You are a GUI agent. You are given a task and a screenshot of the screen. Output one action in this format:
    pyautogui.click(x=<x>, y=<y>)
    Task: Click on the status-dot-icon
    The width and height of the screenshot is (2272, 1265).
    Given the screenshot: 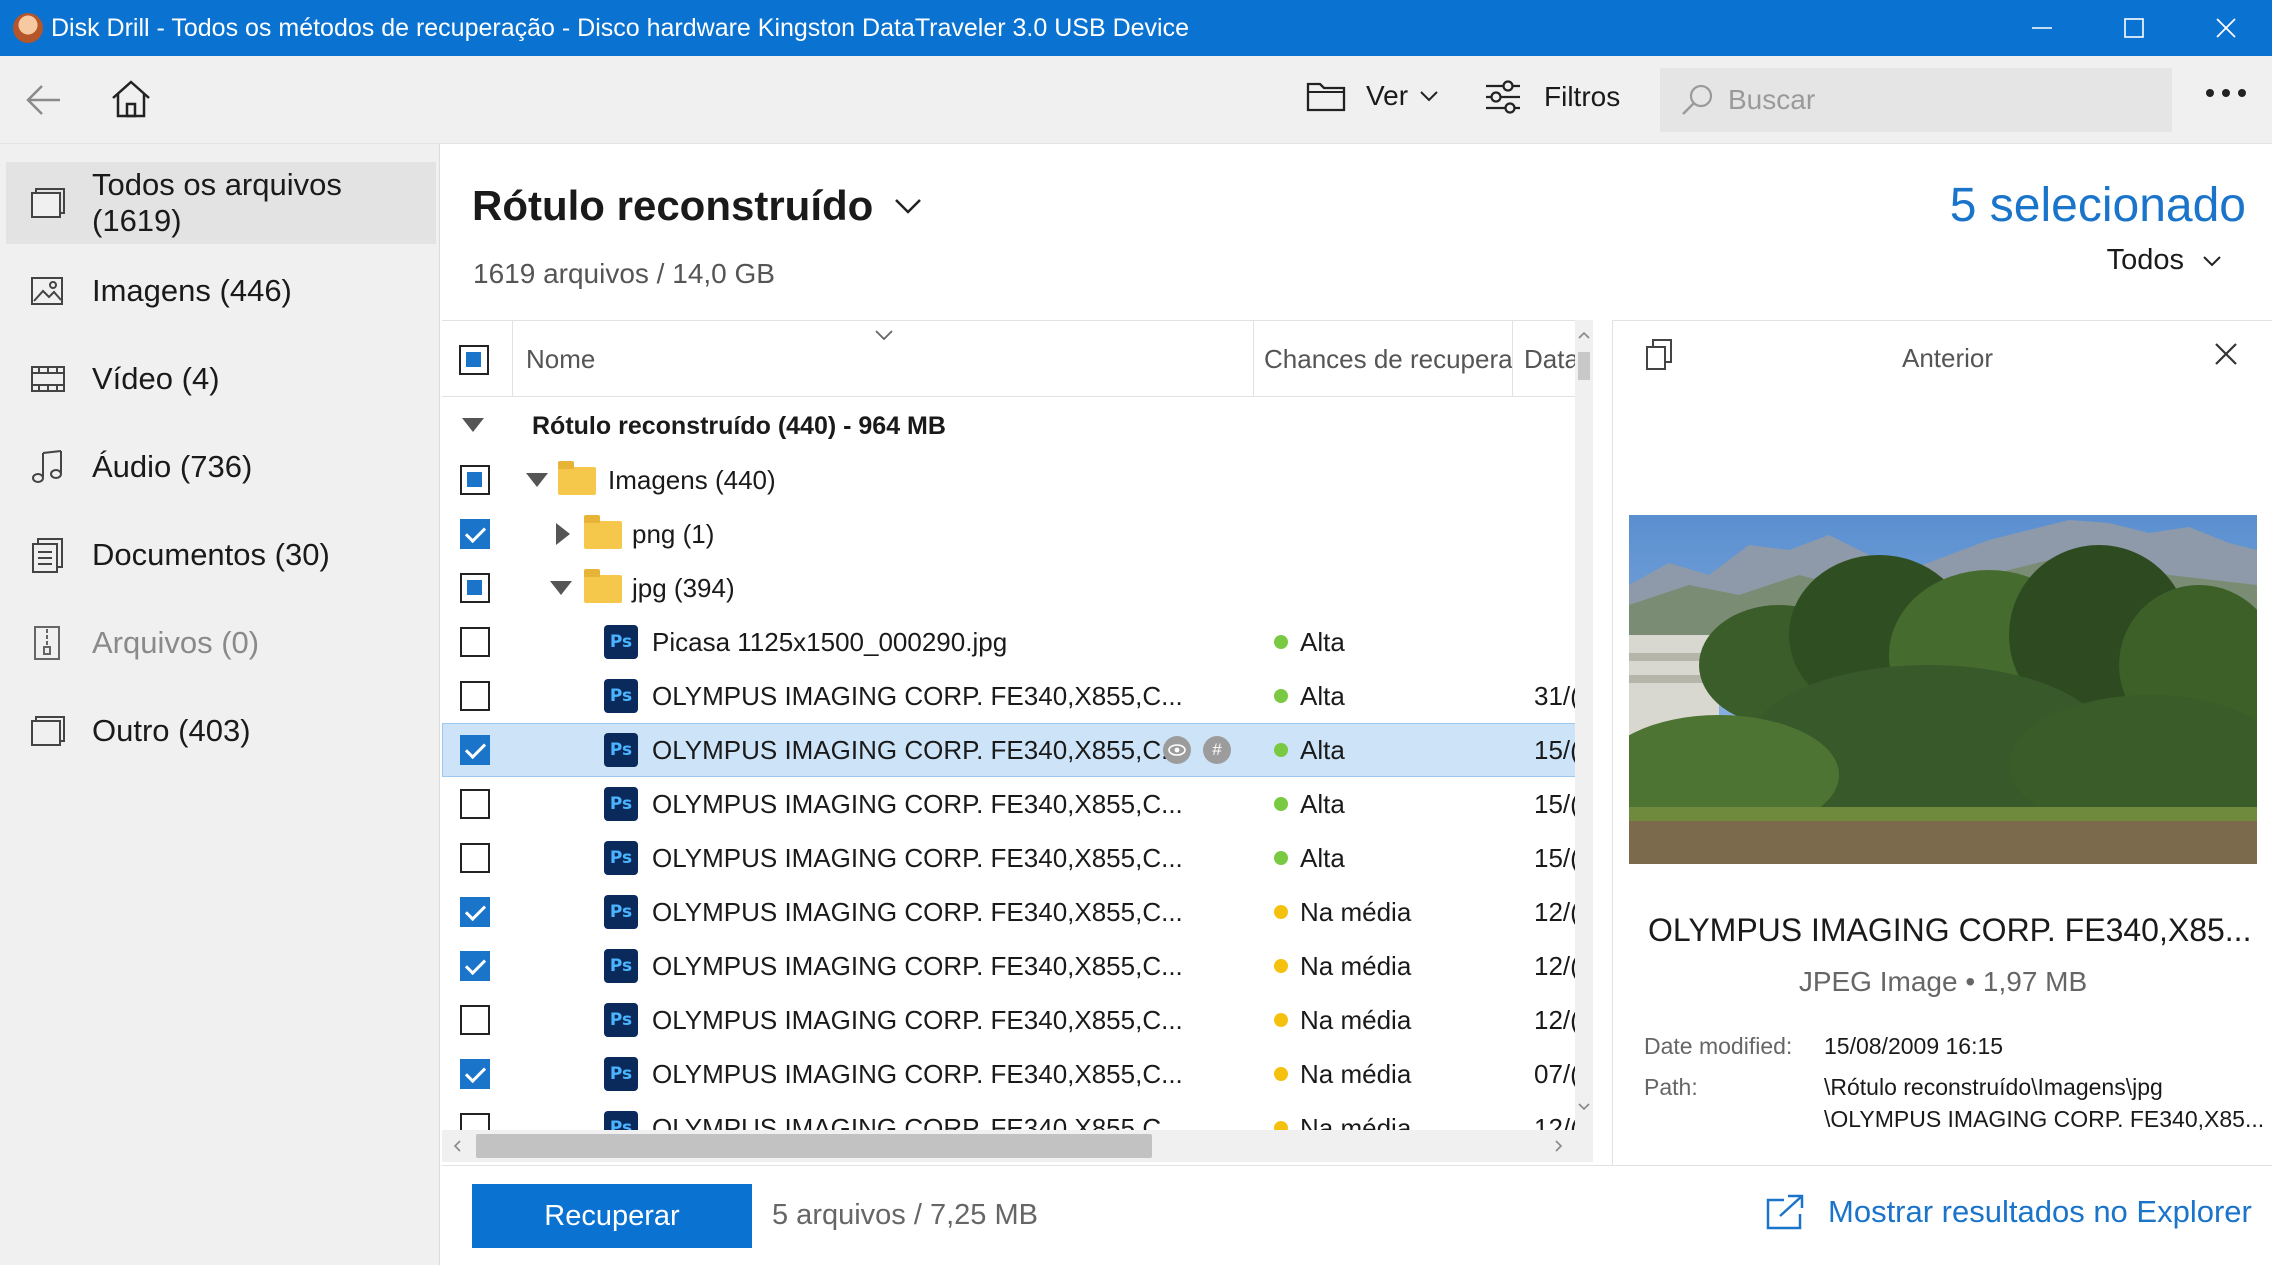 What is the action you would take?
    pyautogui.click(x=1281, y=804)
    